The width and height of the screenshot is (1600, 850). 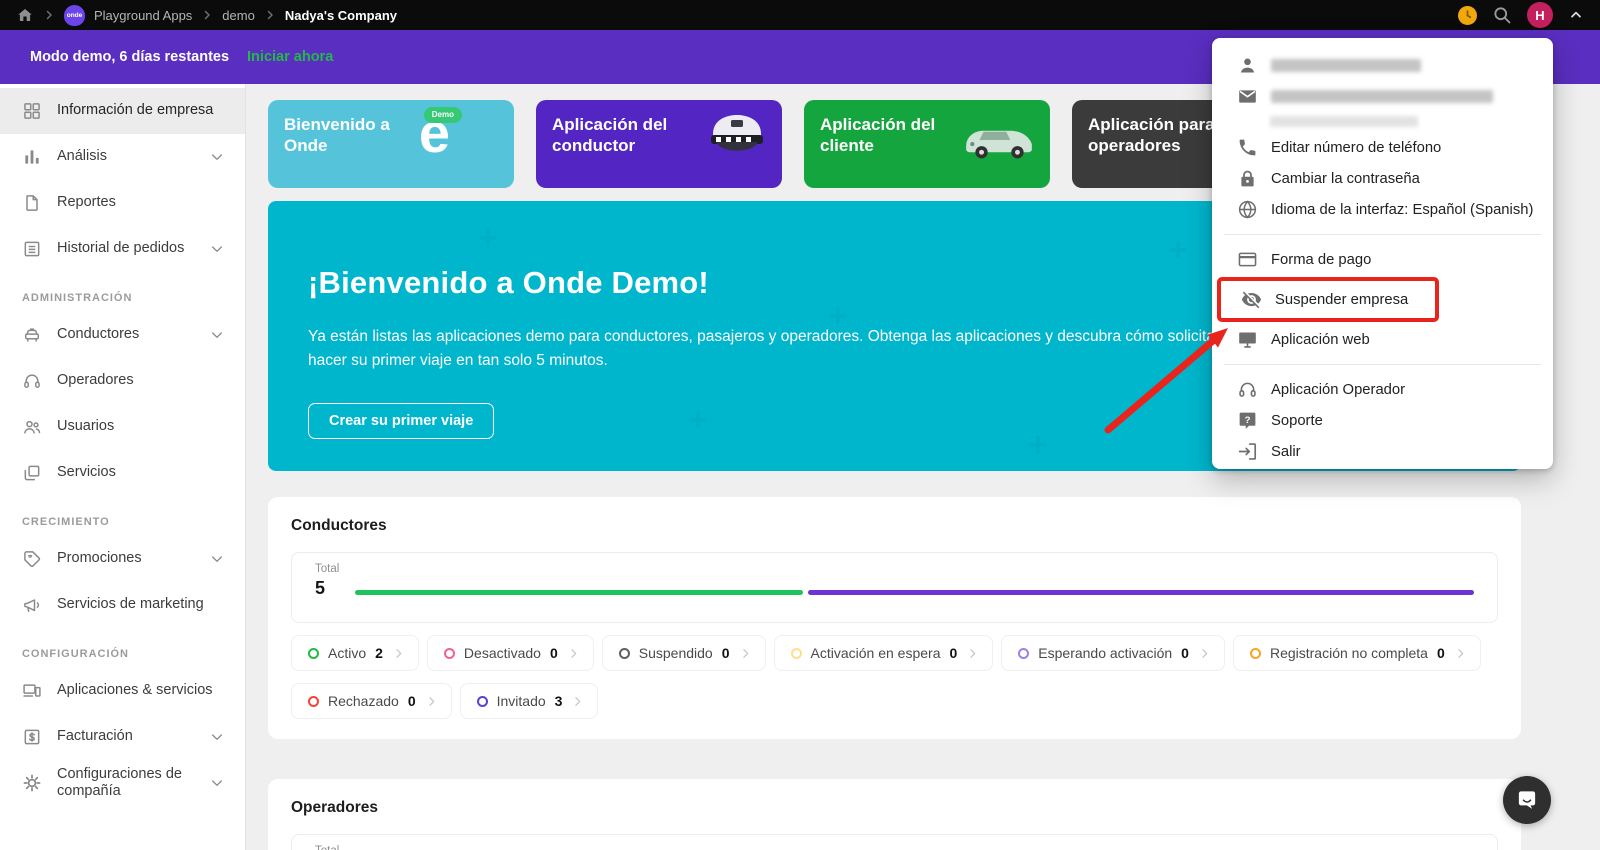 What do you see at coordinates (1247, 147) in the screenshot?
I see `phone-icon` at bounding box center [1247, 147].